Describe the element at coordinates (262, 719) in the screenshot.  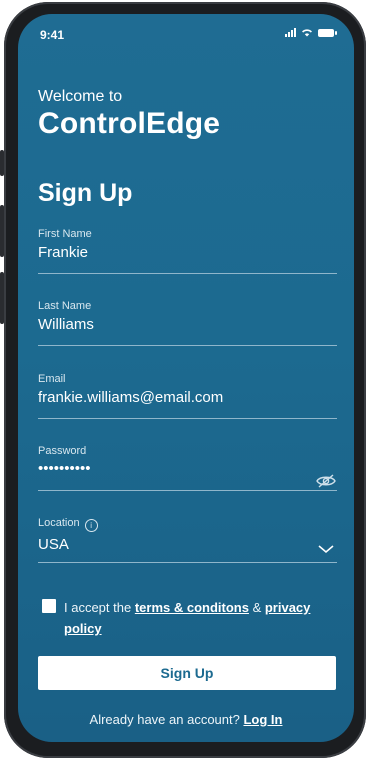
I see `login-link: Log In` at that location.